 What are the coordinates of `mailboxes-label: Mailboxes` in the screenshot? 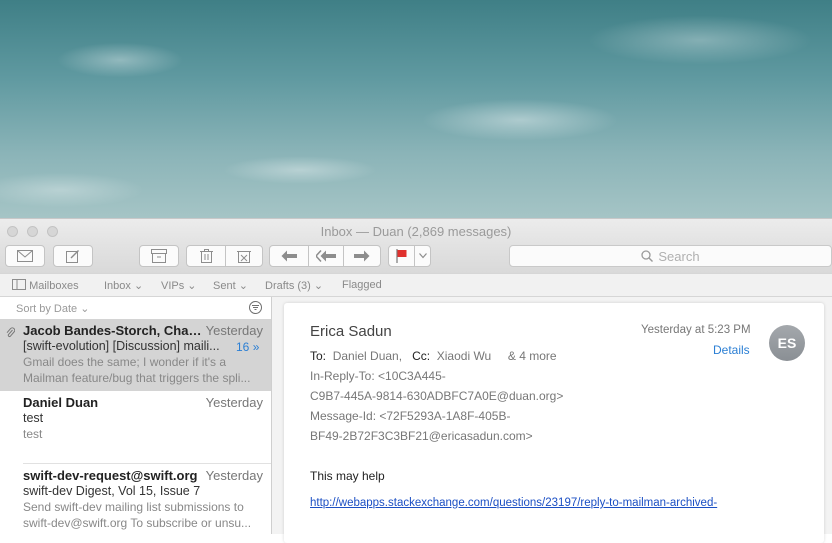 It's located at (54, 286).